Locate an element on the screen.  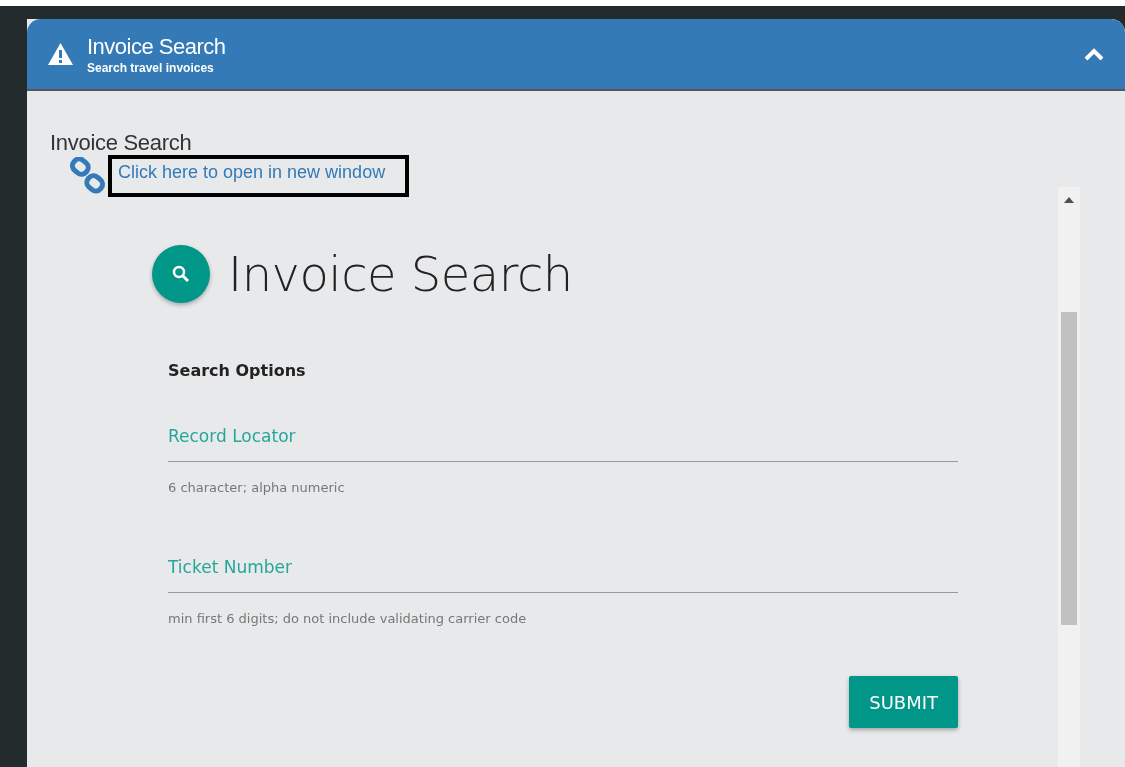
submit-button: SUBMIT is located at coordinates (903, 702).